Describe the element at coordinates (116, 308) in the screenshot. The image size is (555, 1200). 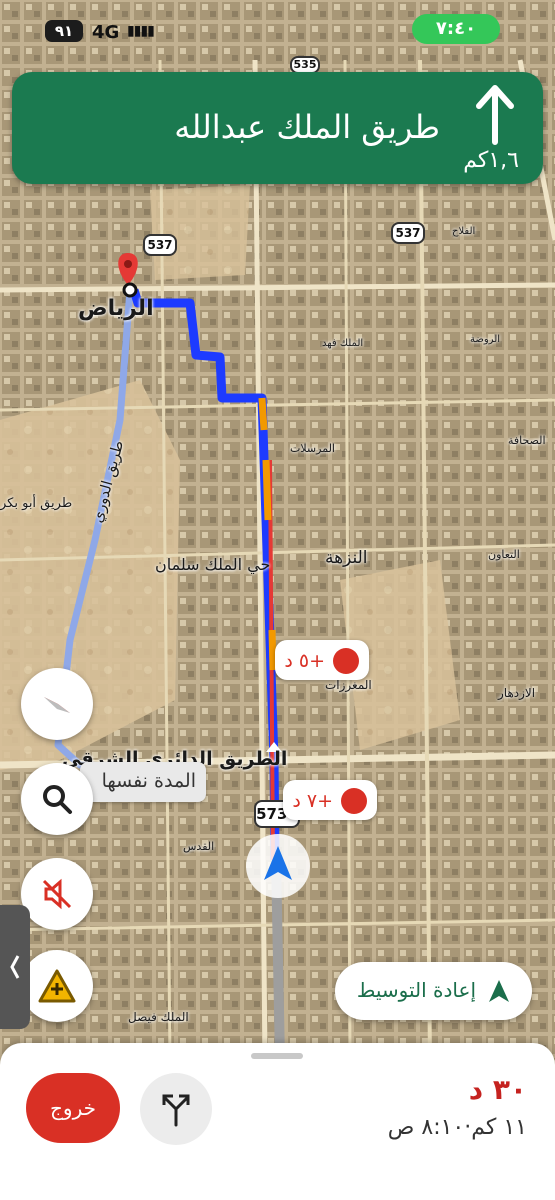
I see `city-label: الرياض` at that location.